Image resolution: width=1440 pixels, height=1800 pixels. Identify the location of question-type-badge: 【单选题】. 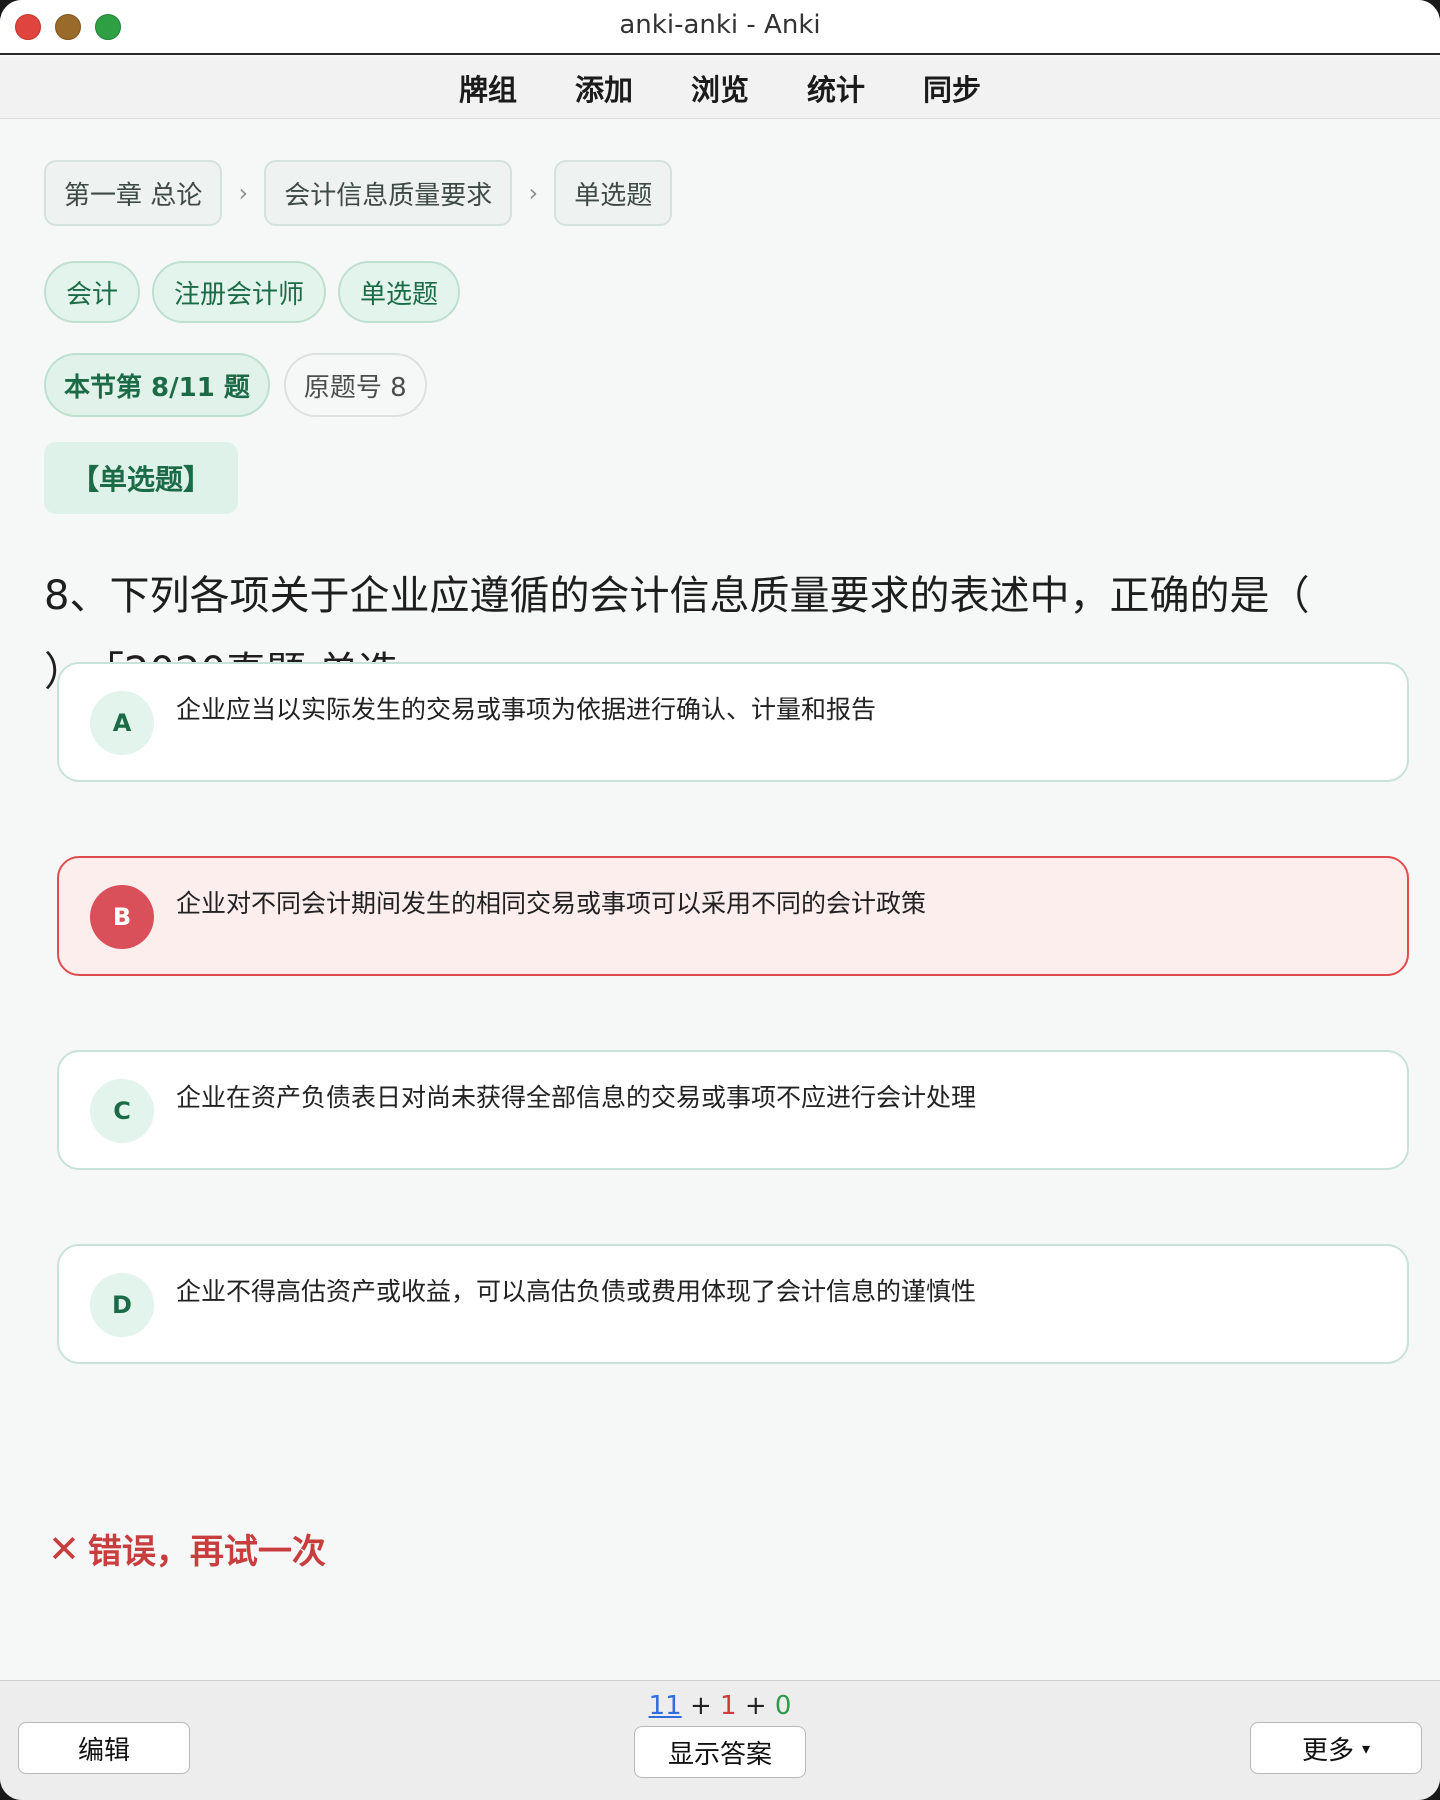
(141, 478).